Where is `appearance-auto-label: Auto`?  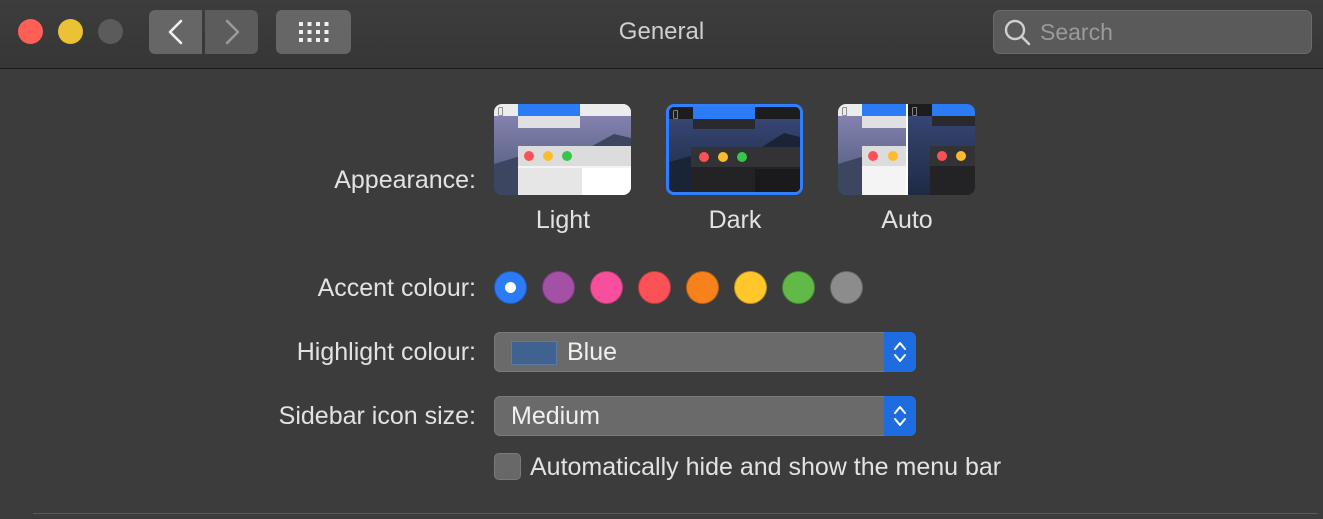
appearance-auto-label: Auto is located at coordinates (907, 220).